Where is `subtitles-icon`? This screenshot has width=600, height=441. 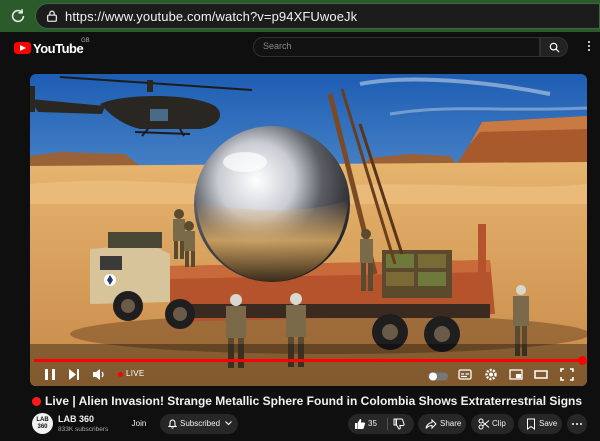
subtitles-icon is located at coordinates (465, 374).